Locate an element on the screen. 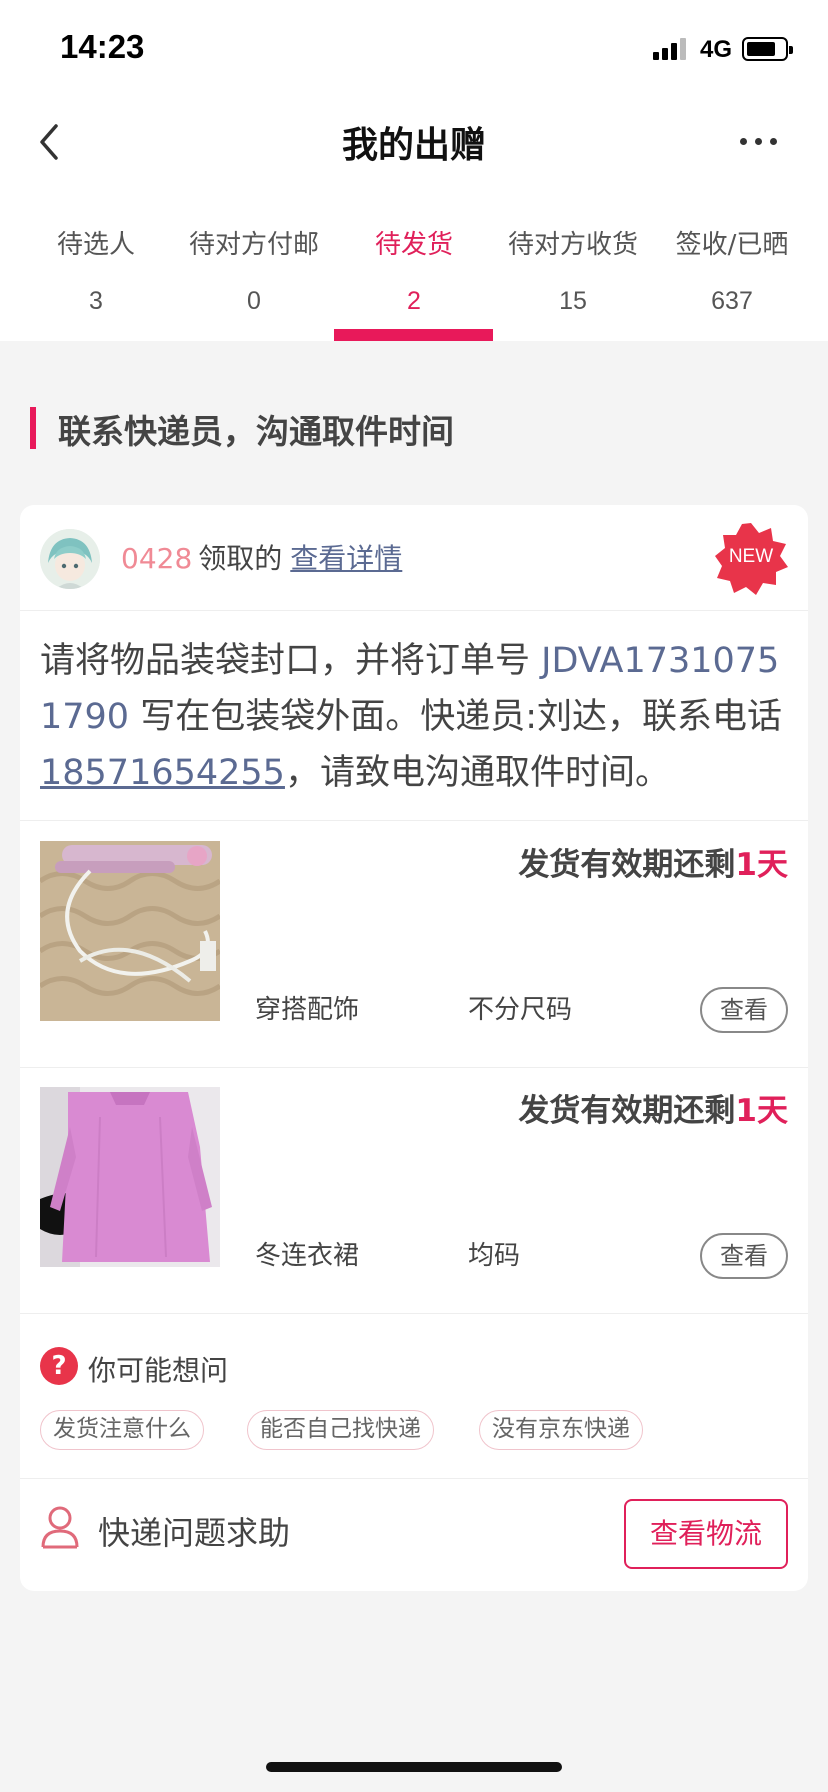 Image resolution: width=828 pixels, height=1792 pixels. home-indicator is located at coordinates (414, 1767).